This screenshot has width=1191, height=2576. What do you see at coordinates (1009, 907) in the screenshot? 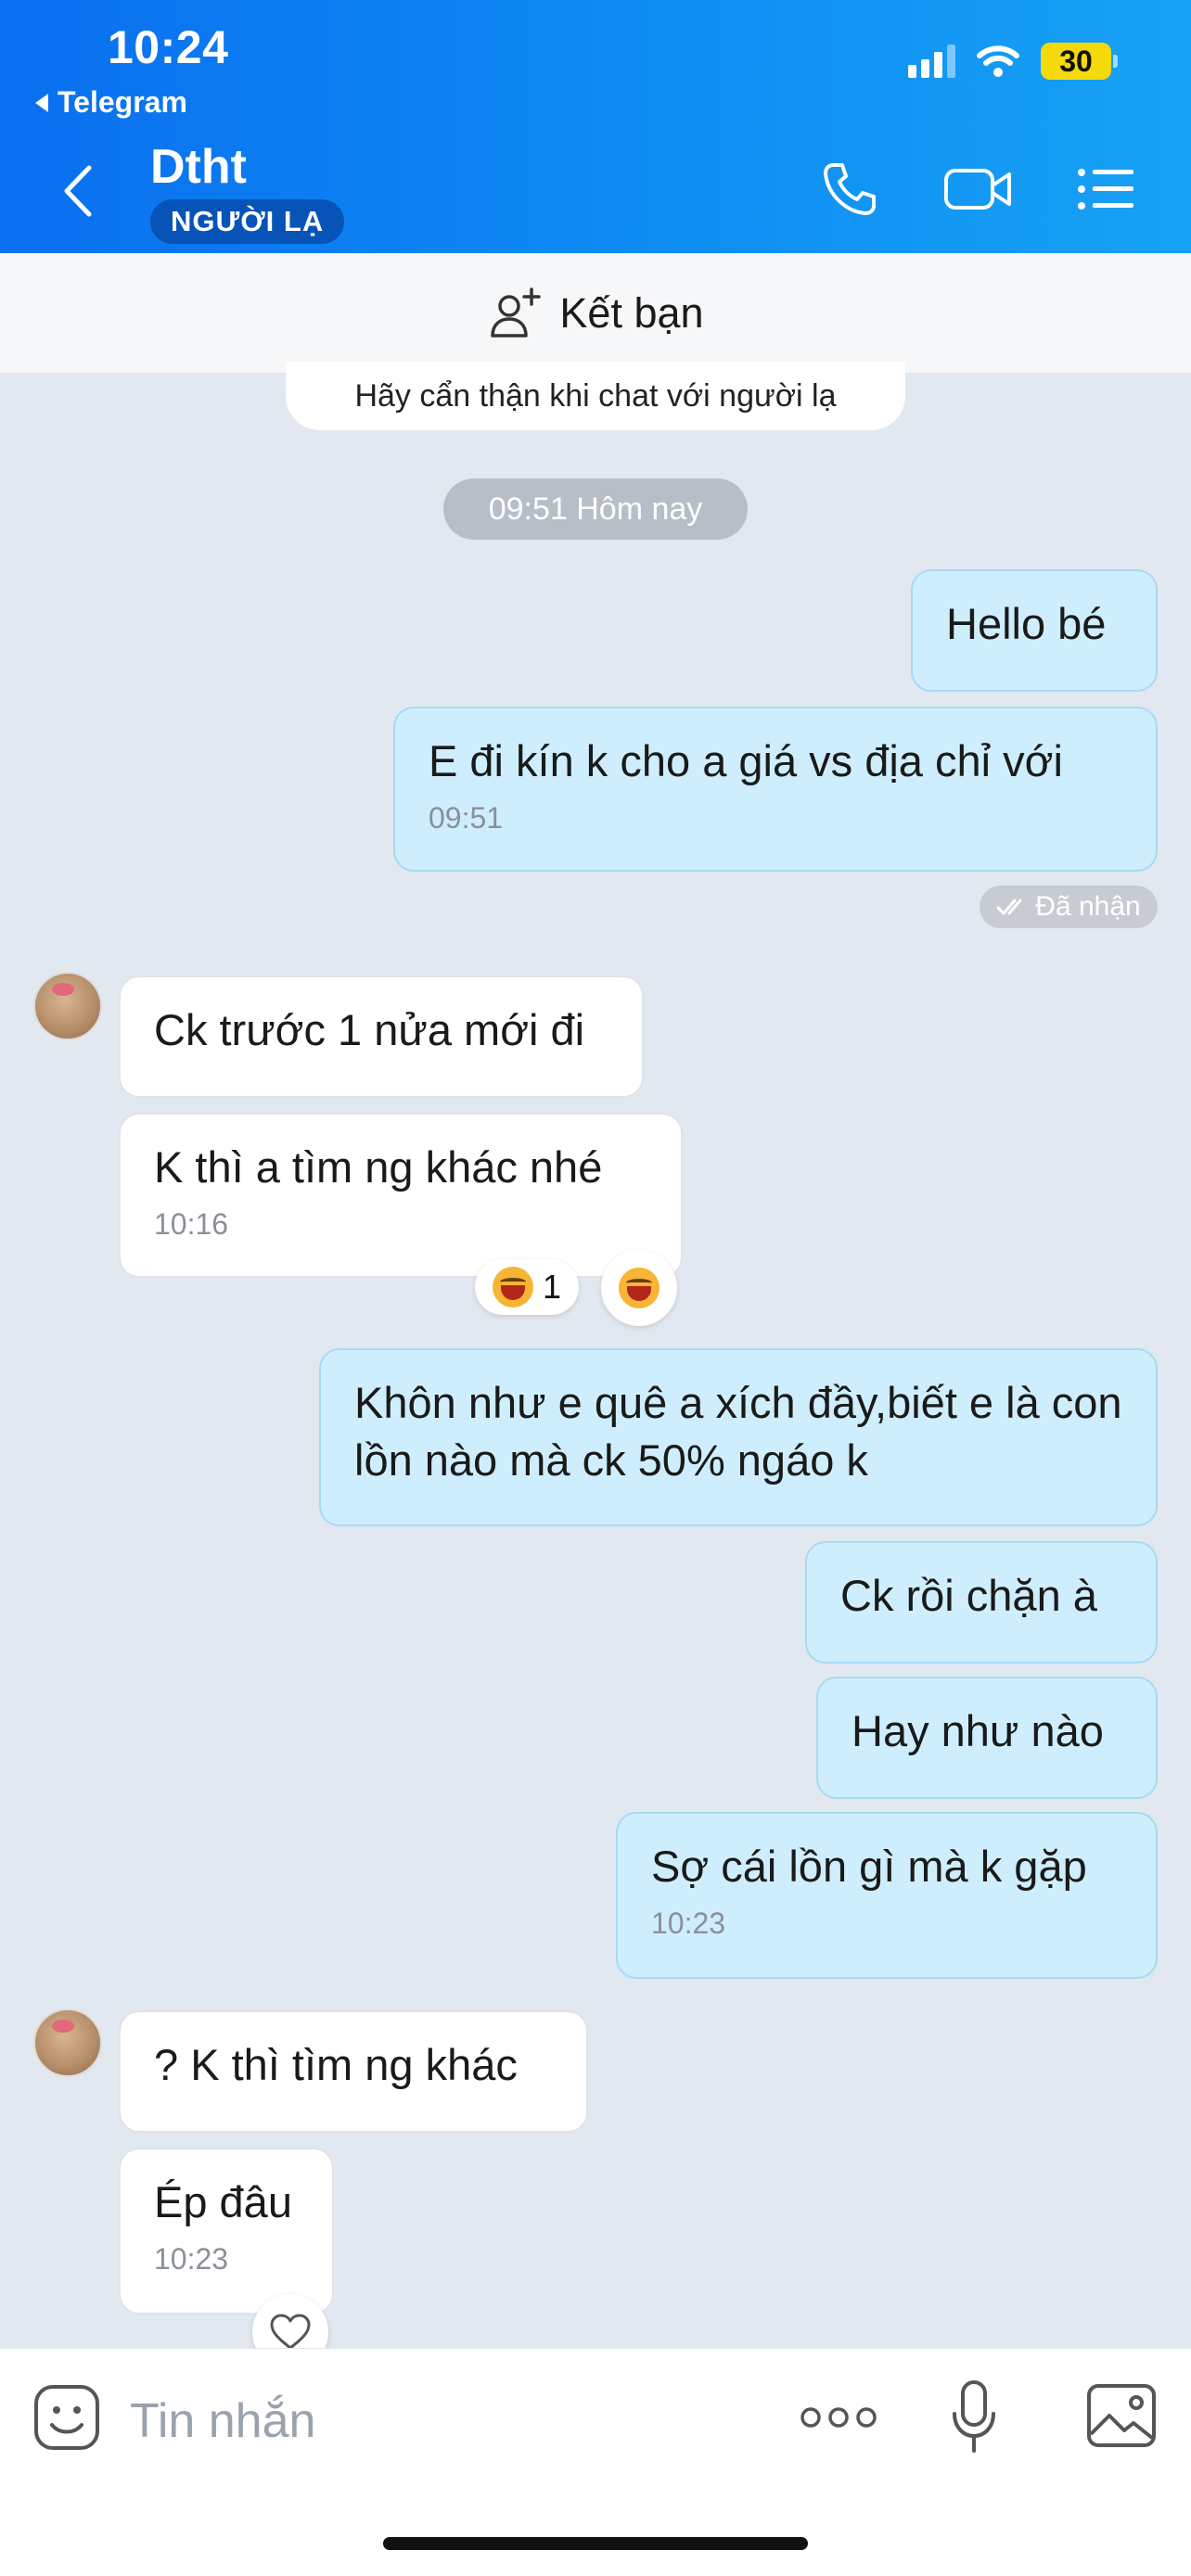
I see `double-check-icon` at bounding box center [1009, 907].